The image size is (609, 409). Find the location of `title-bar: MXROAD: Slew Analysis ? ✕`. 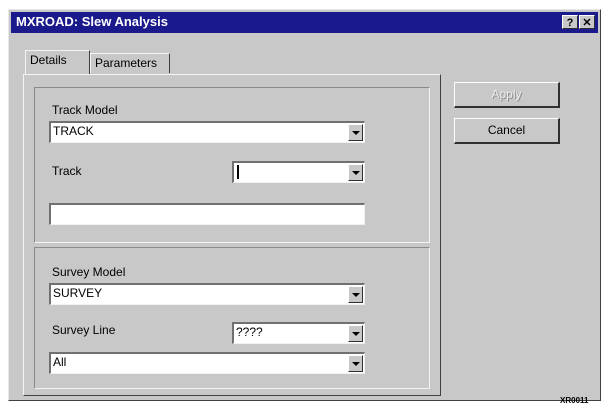

title-bar: MXROAD: Slew Analysis ? ✕ is located at coordinates (304, 22).